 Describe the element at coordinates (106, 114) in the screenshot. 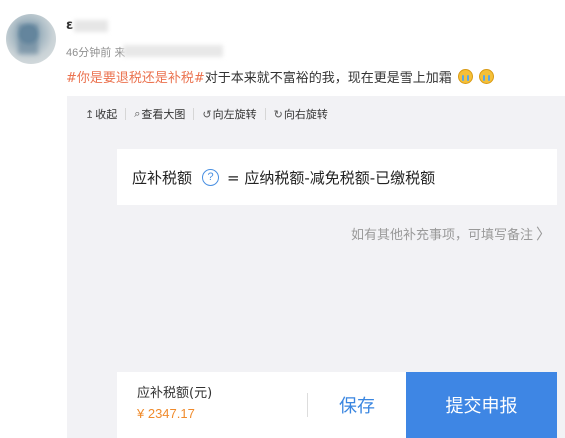

I see `collapse-label: 收起` at that location.